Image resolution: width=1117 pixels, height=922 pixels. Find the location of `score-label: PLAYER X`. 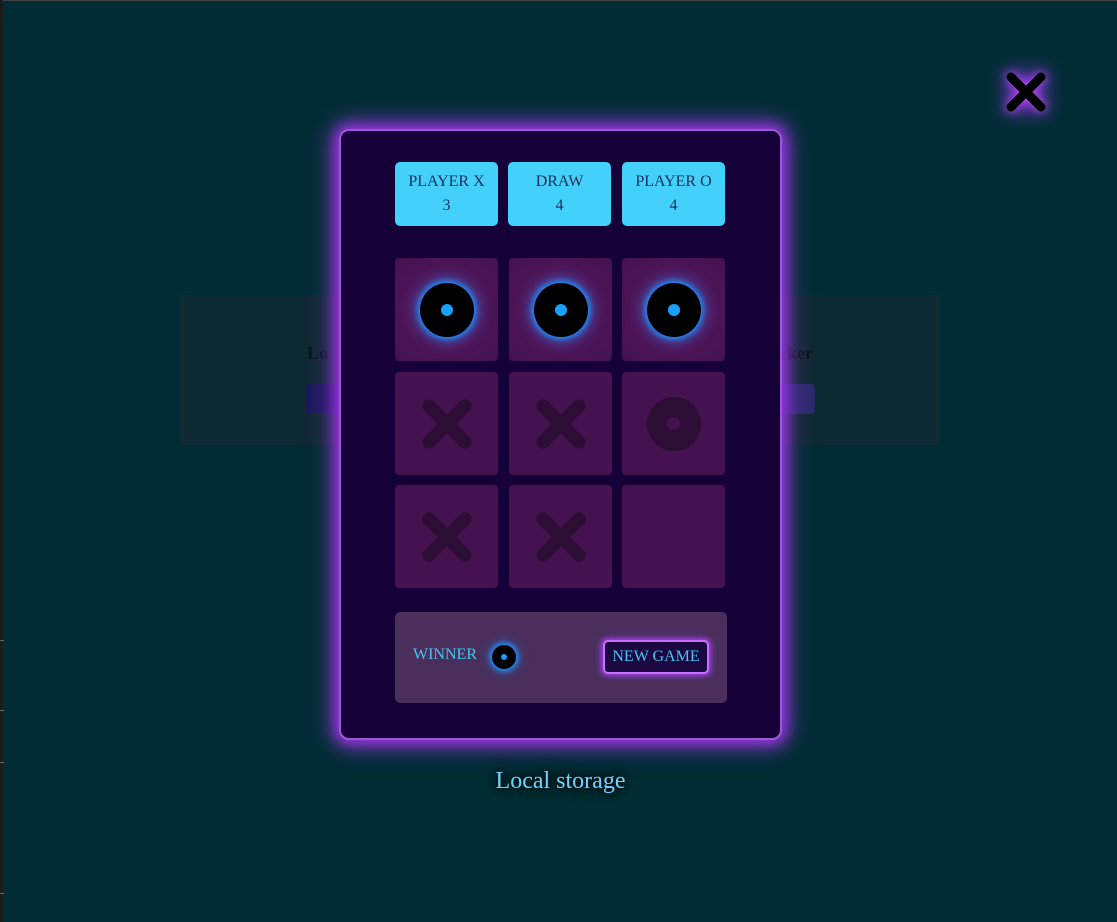

score-label: PLAYER X is located at coordinates (446, 181).